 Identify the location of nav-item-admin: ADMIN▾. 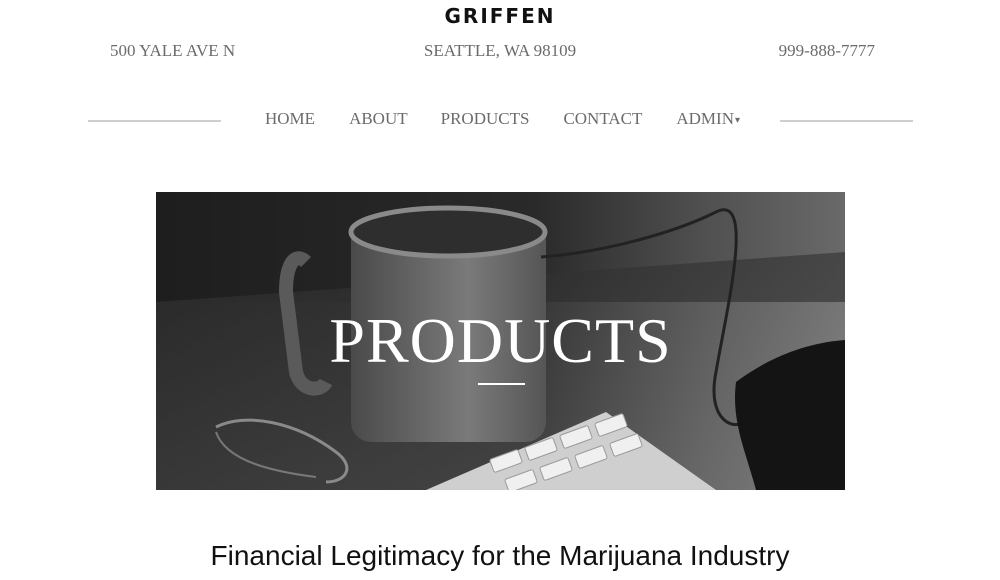
(708, 119).